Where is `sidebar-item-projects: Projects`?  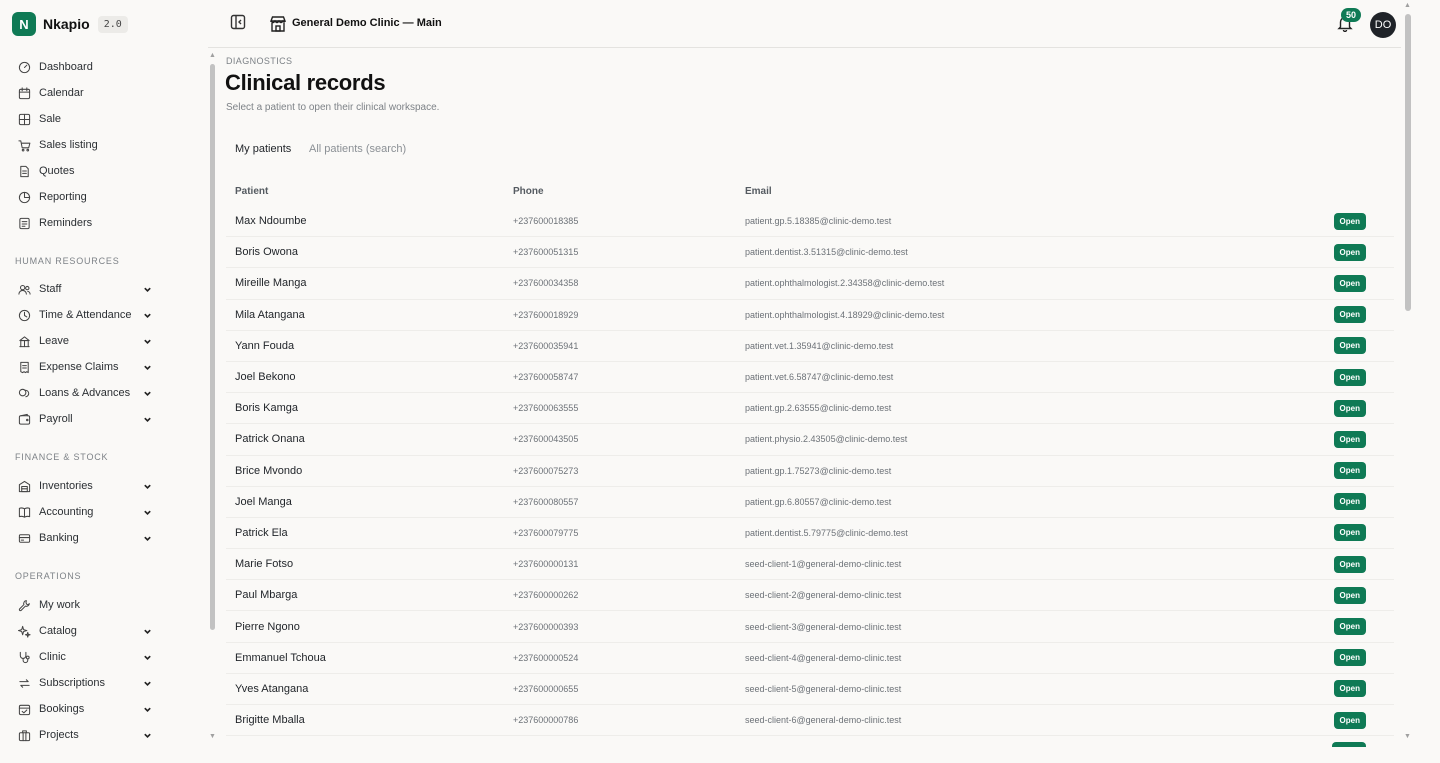 sidebar-item-projects: Projects is located at coordinates (85, 735).